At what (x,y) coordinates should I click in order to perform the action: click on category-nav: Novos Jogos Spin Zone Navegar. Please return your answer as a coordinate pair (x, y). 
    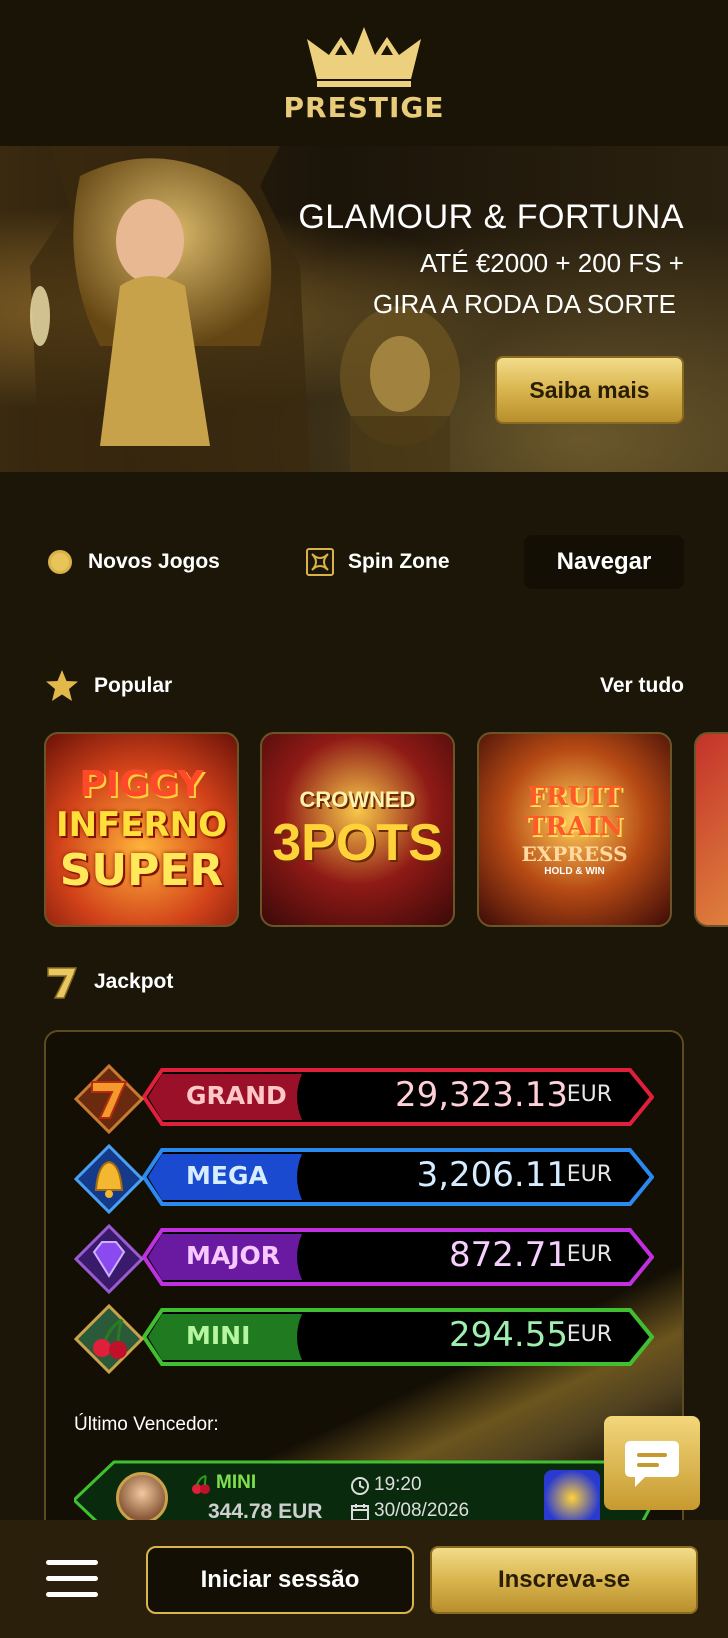
    Looking at the image, I should click on (364, 562).